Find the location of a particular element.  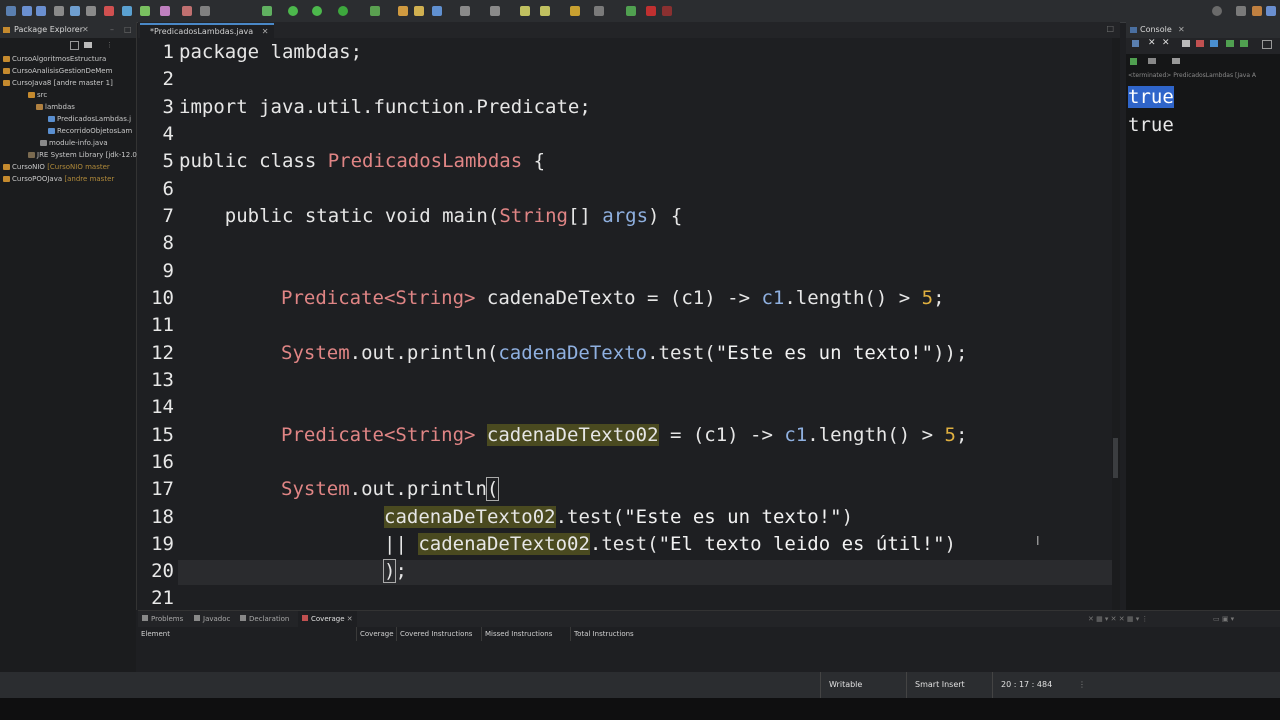

java-perspective-icon is located at coordinates (1257, 11).